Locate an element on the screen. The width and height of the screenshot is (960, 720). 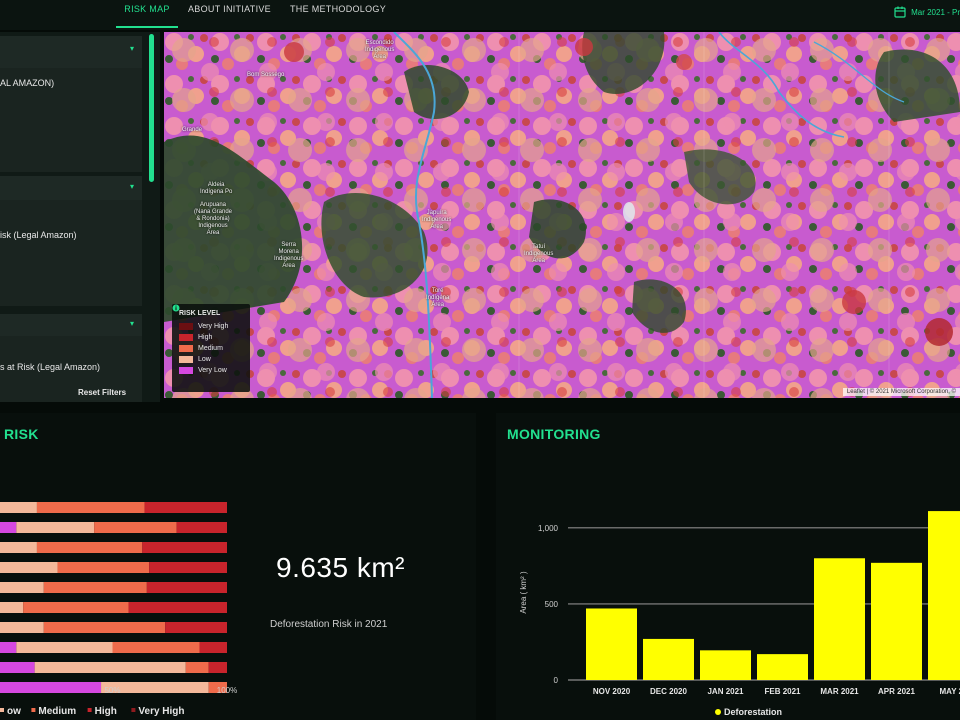
calendar-icon is located at coordinates (900, 12).